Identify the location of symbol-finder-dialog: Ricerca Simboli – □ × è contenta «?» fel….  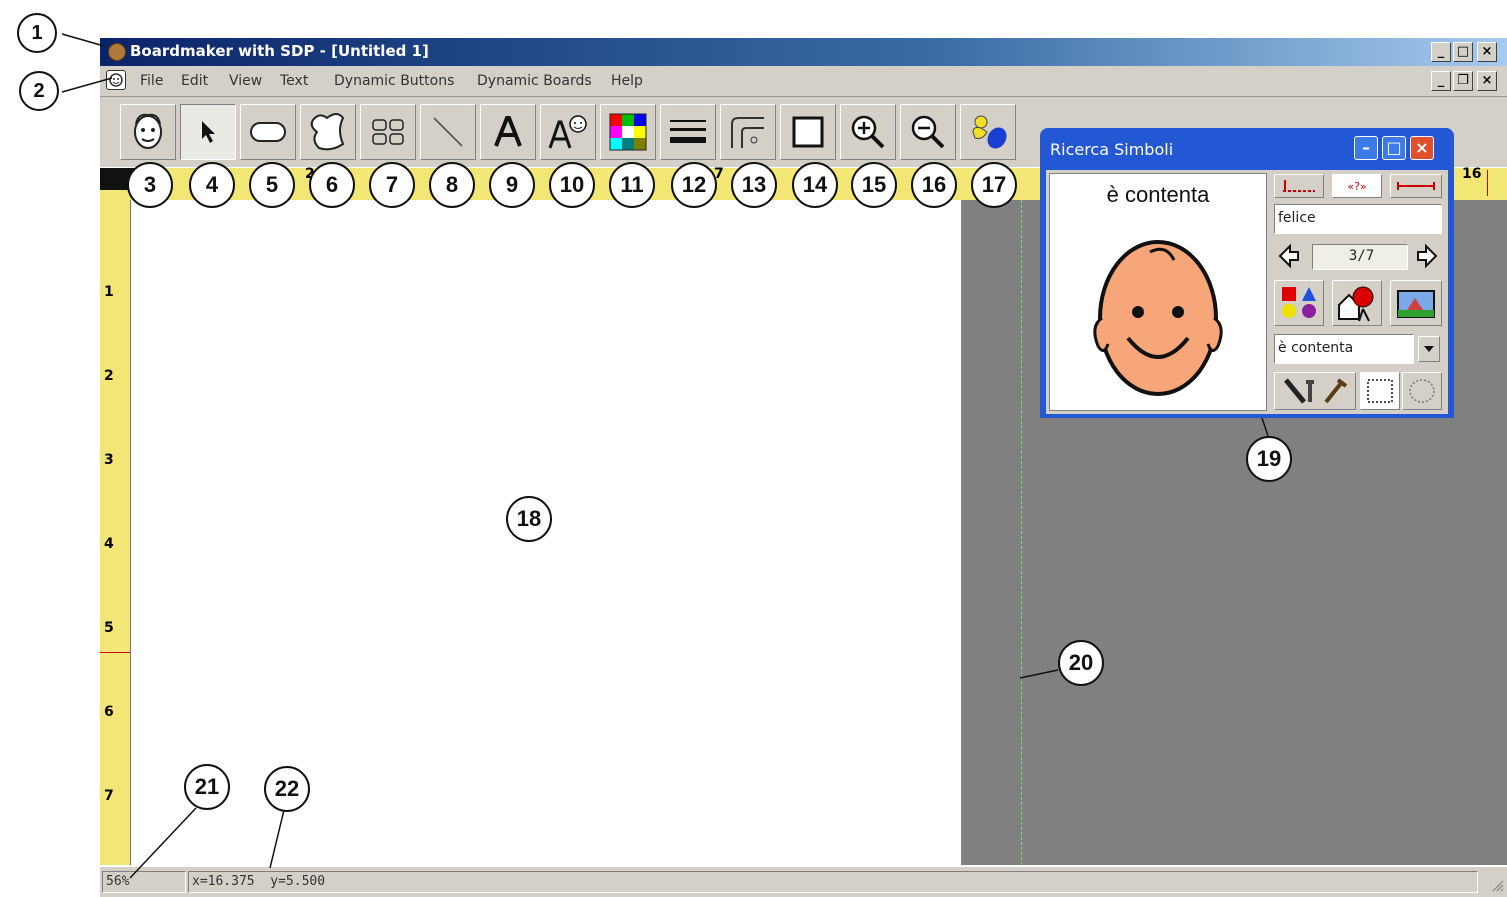
(1247, 273).